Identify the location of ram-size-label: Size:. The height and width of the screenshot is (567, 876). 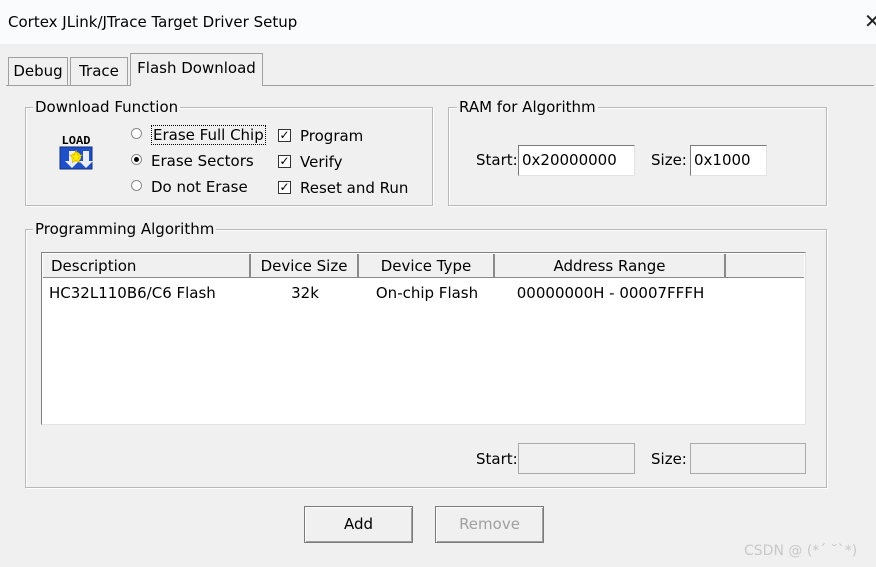
(669, 160).